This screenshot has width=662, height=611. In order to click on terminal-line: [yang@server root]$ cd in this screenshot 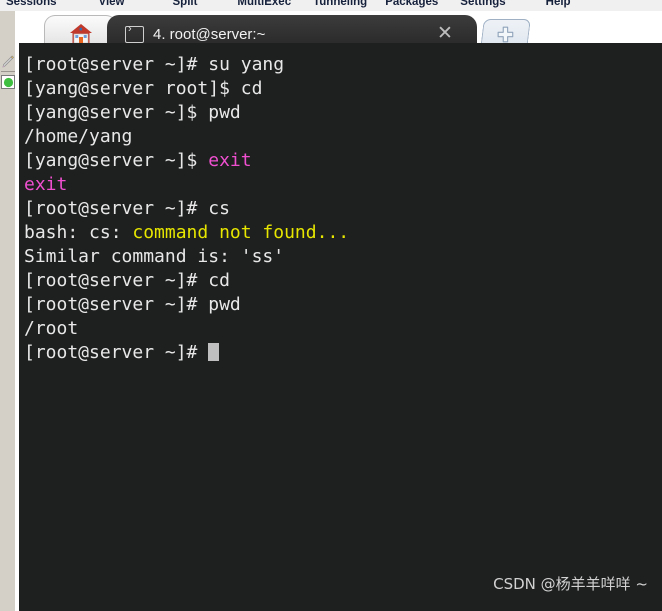, I will do `click(343, 89)`.